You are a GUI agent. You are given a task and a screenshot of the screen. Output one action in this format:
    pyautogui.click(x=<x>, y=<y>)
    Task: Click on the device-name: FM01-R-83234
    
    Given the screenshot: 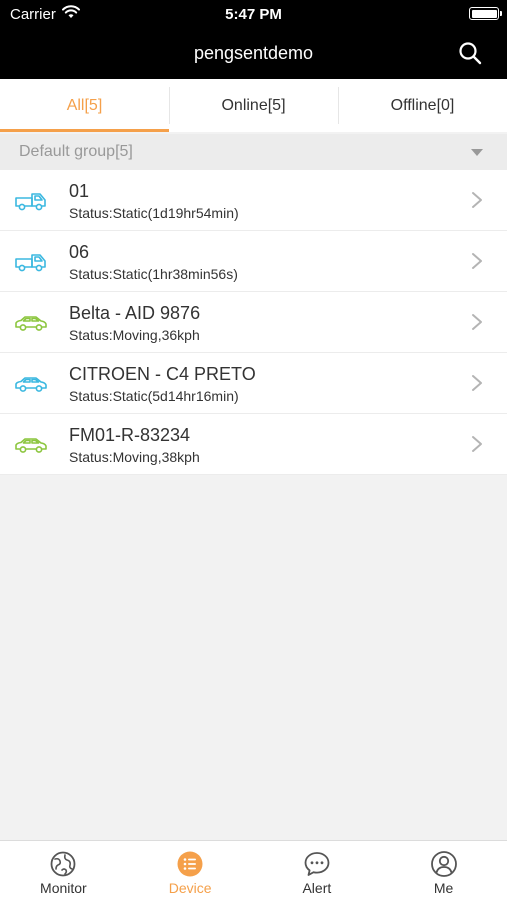 What is the action you would take?
    pyautogui.click(x=130, y=435)
    